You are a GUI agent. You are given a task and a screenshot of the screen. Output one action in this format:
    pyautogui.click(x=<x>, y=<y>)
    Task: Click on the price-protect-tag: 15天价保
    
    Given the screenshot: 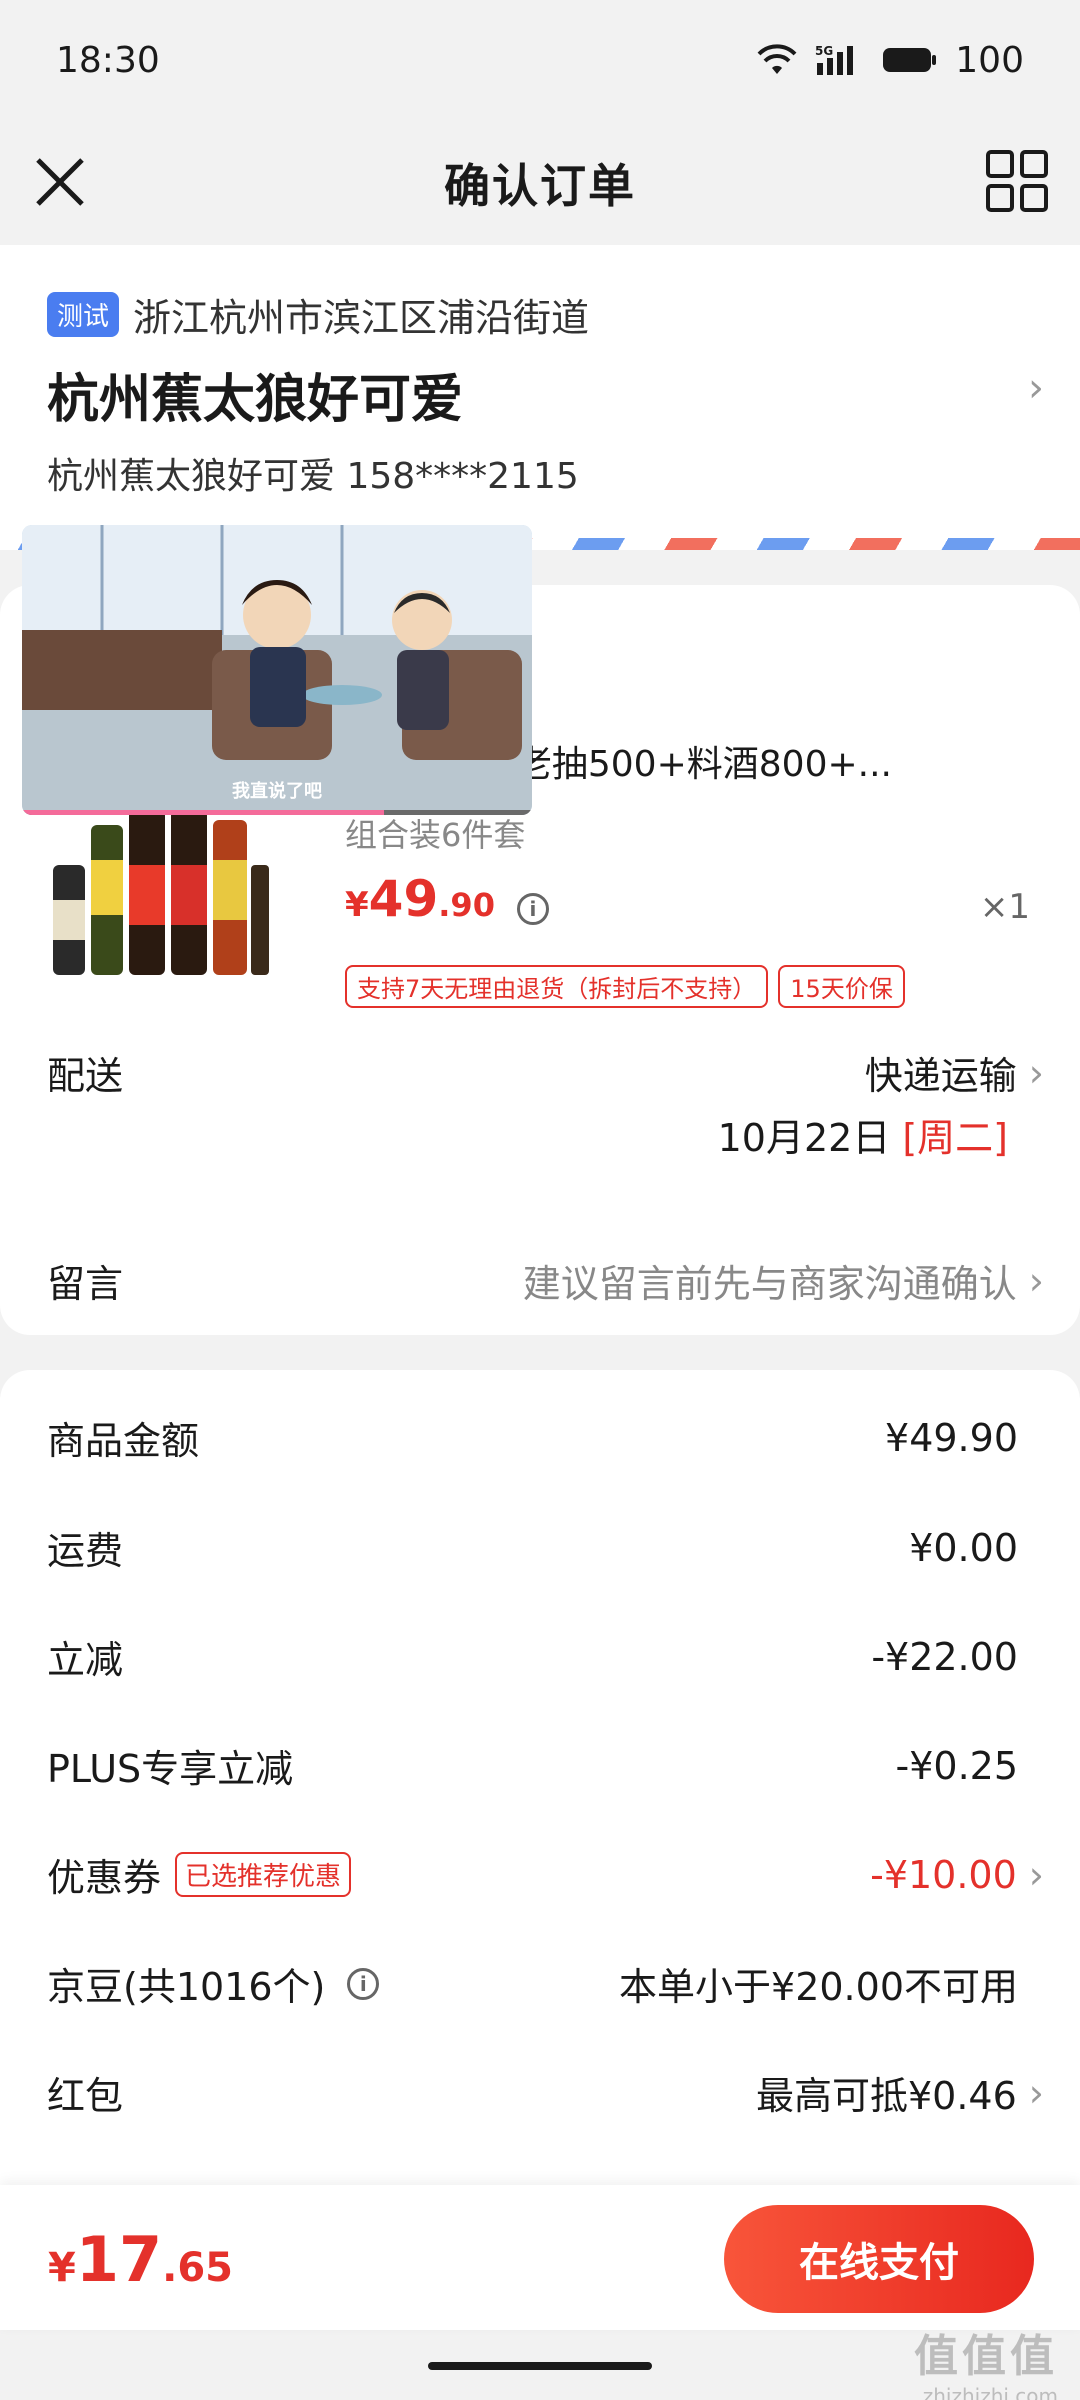 What is the action you would take?
    pyautogui.click(x=841, y=986)
    